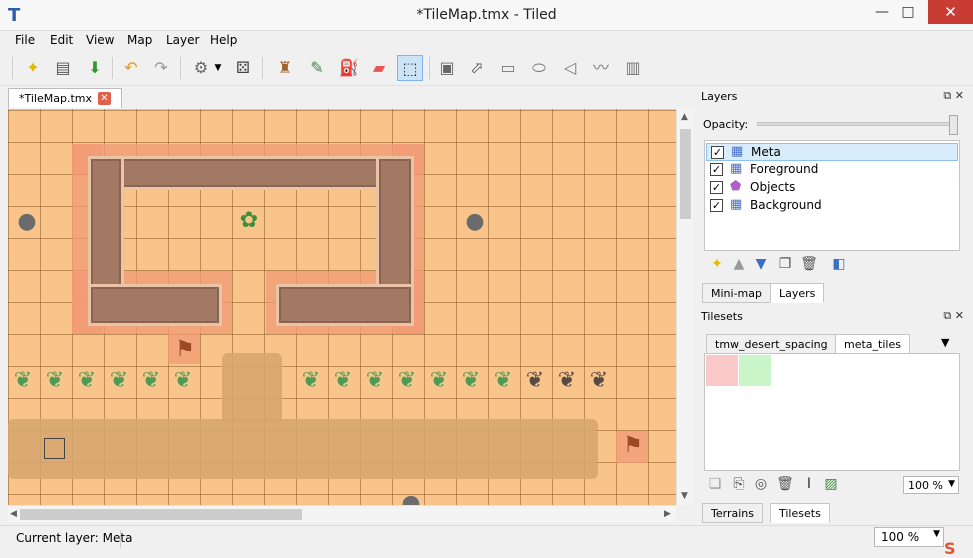 The height and width of the screenshot is (558, 973). Describe the element at coordinates (684, 496) in the screenshot. I see `scroll-down-icon: ▼` at that location.